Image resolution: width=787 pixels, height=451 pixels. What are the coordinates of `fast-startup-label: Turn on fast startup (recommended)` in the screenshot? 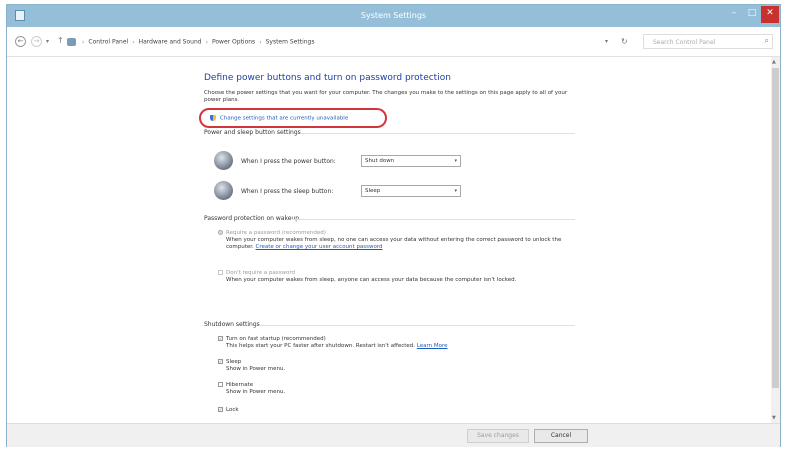 It's located at (276, 339).